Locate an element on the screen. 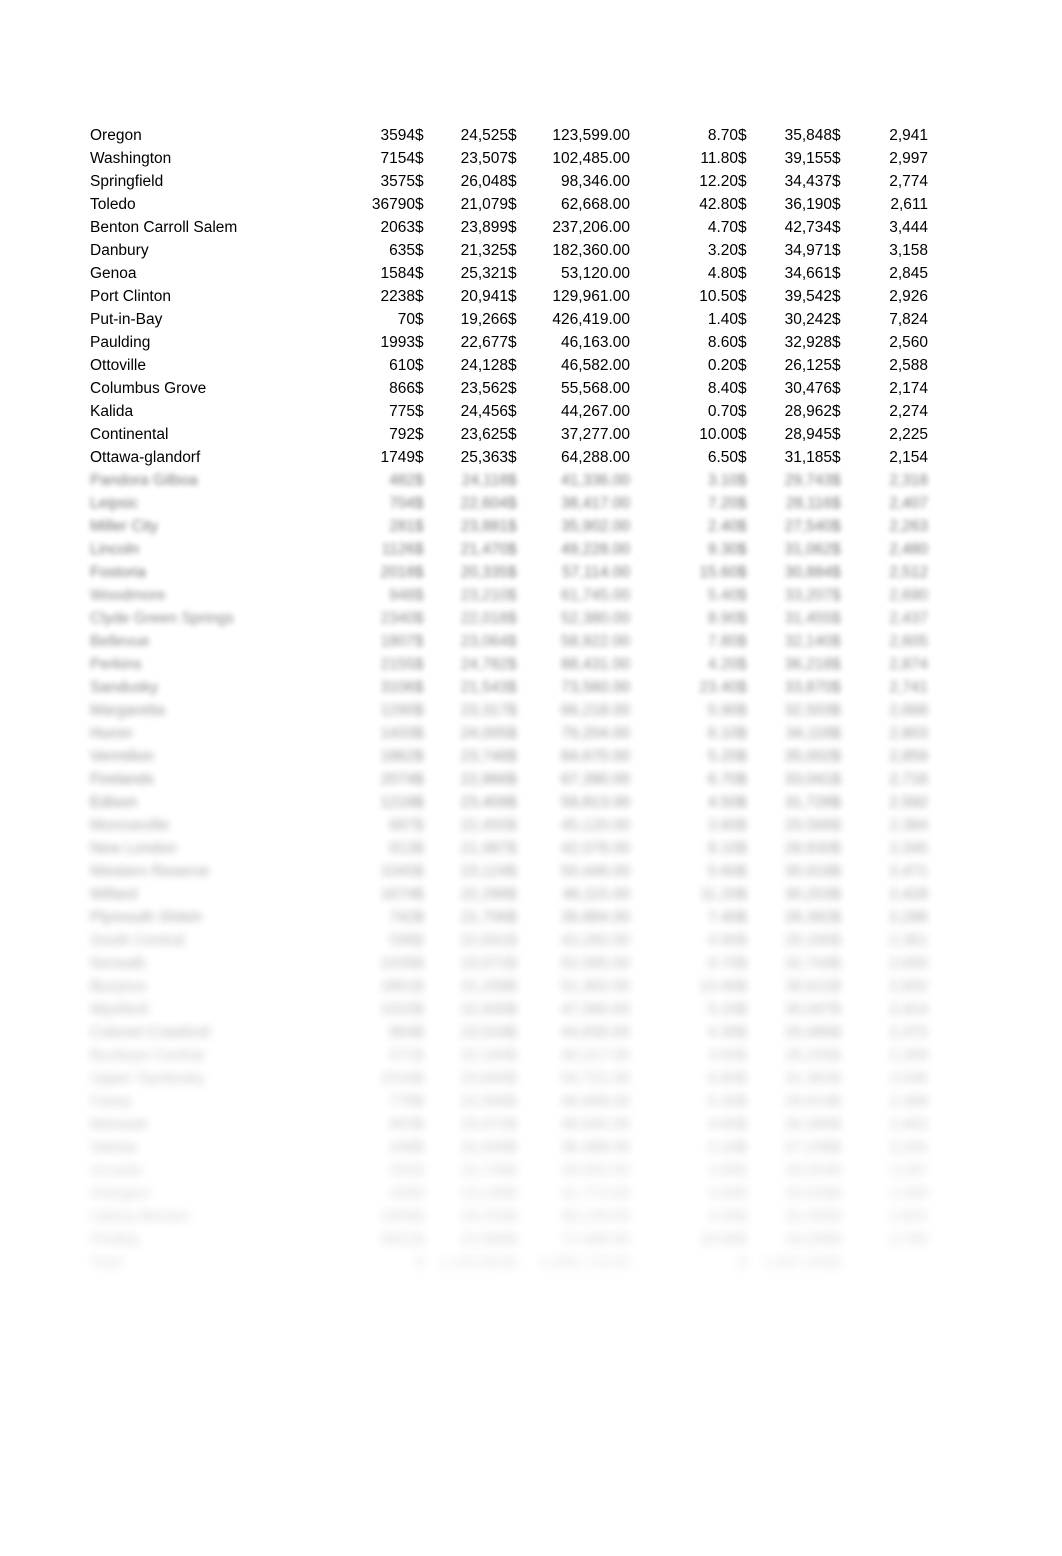 The image size is (1062, 1556). cell-val2: 237,206.00 is located at coordinates (577, 227).